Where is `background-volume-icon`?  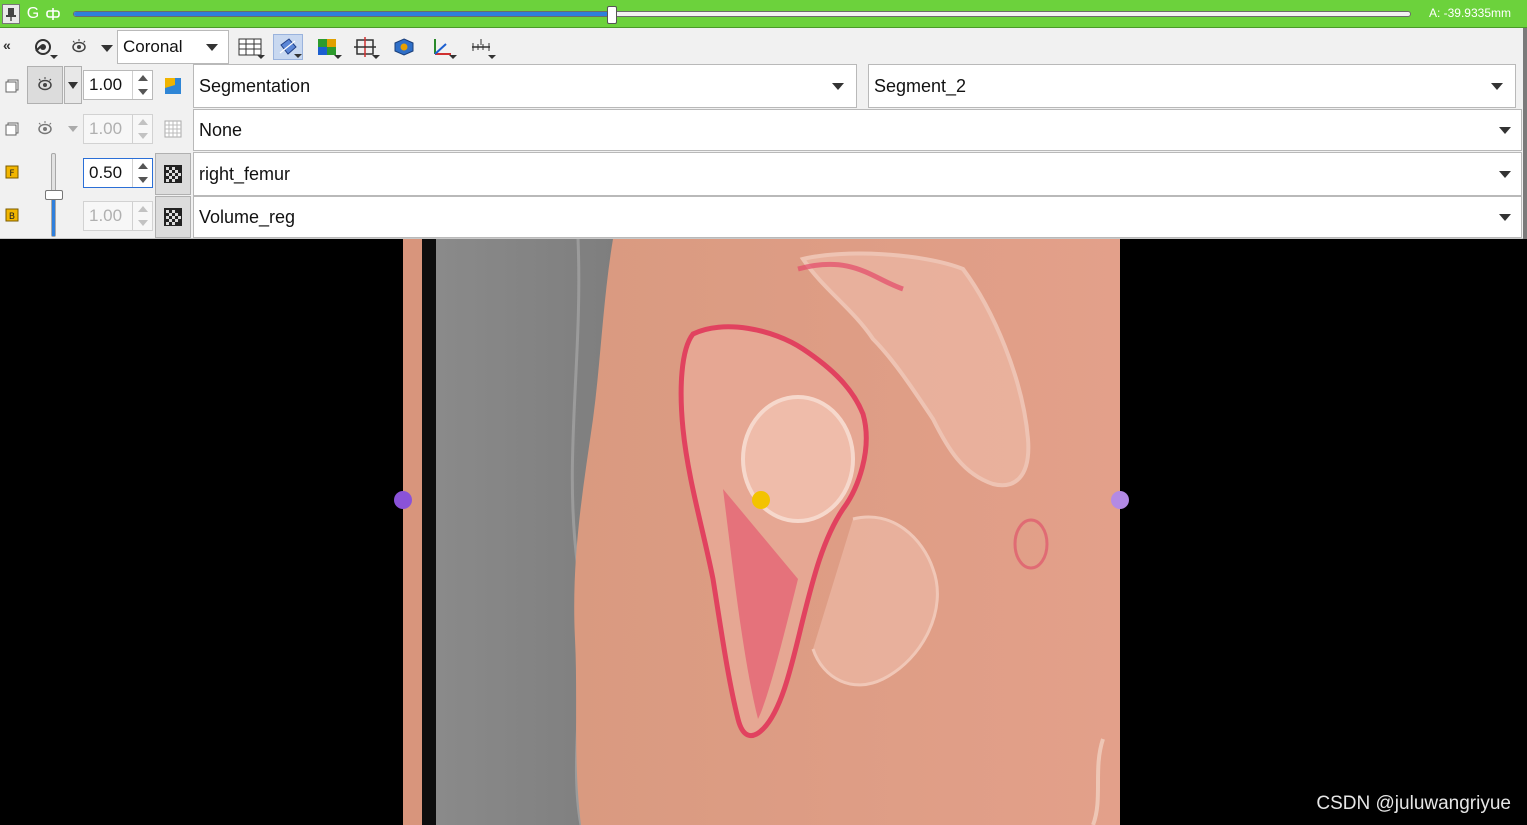
background-volume-icon is located at coordinates (173, 217).